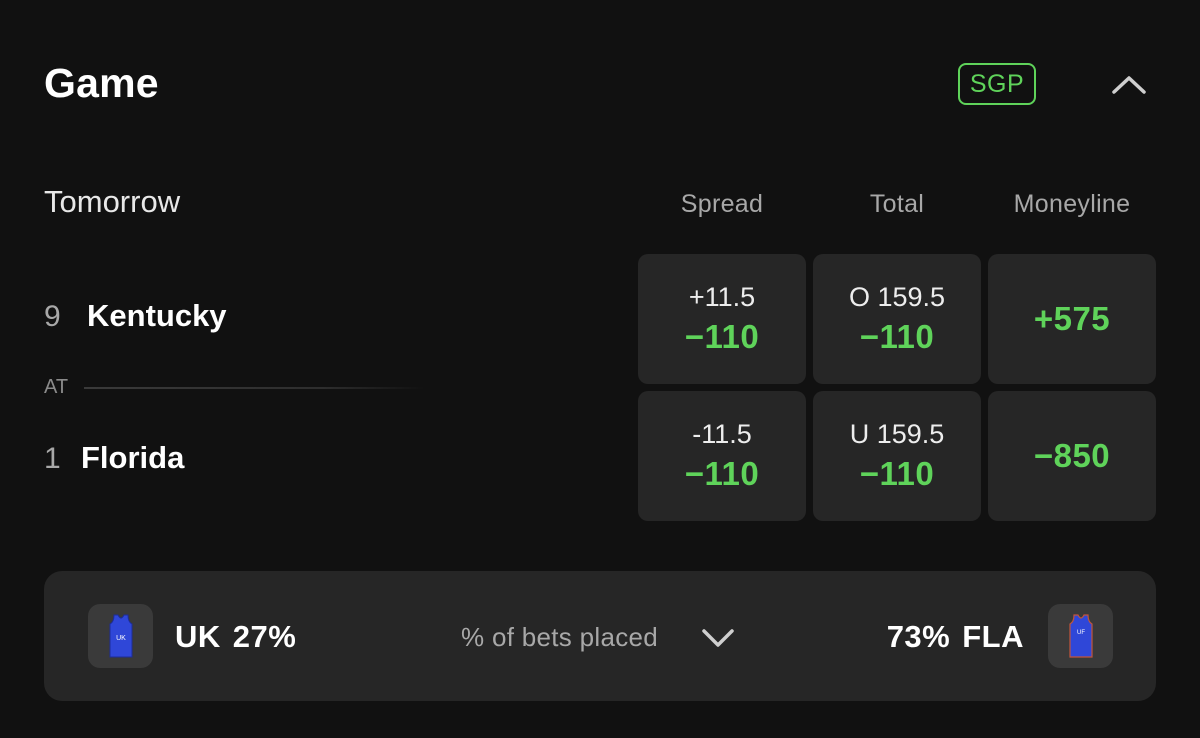  I want to click on under-total-button: U 159.5 −110, so click(897, 456).